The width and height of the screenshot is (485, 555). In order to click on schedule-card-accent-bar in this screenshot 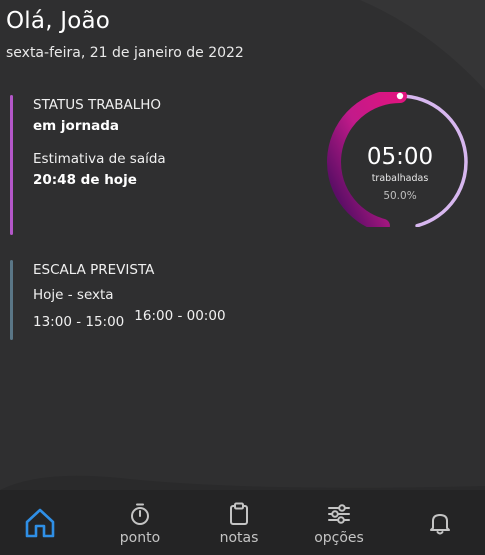, I will do `click(11, 300)`.